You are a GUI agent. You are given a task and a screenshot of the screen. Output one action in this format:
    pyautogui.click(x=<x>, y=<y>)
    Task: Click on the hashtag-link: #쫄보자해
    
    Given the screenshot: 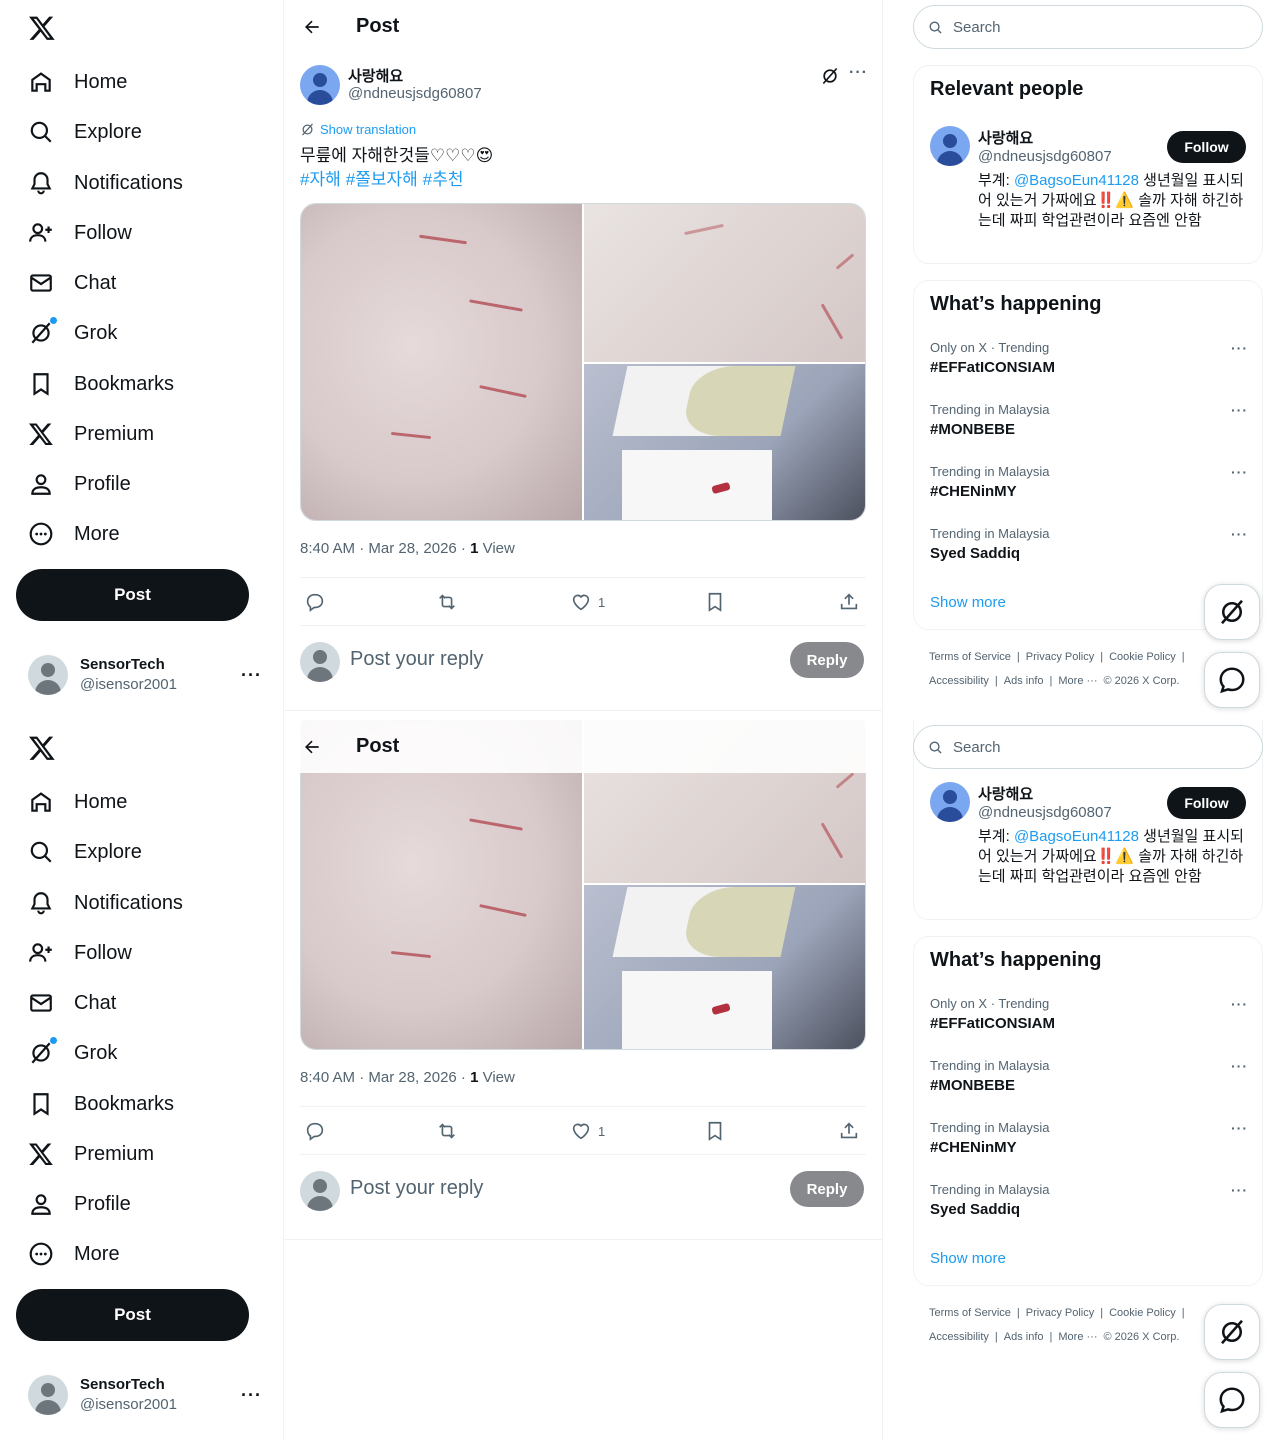 What is the action you would take?
    pyautogui.click(x=382, y=179)
    